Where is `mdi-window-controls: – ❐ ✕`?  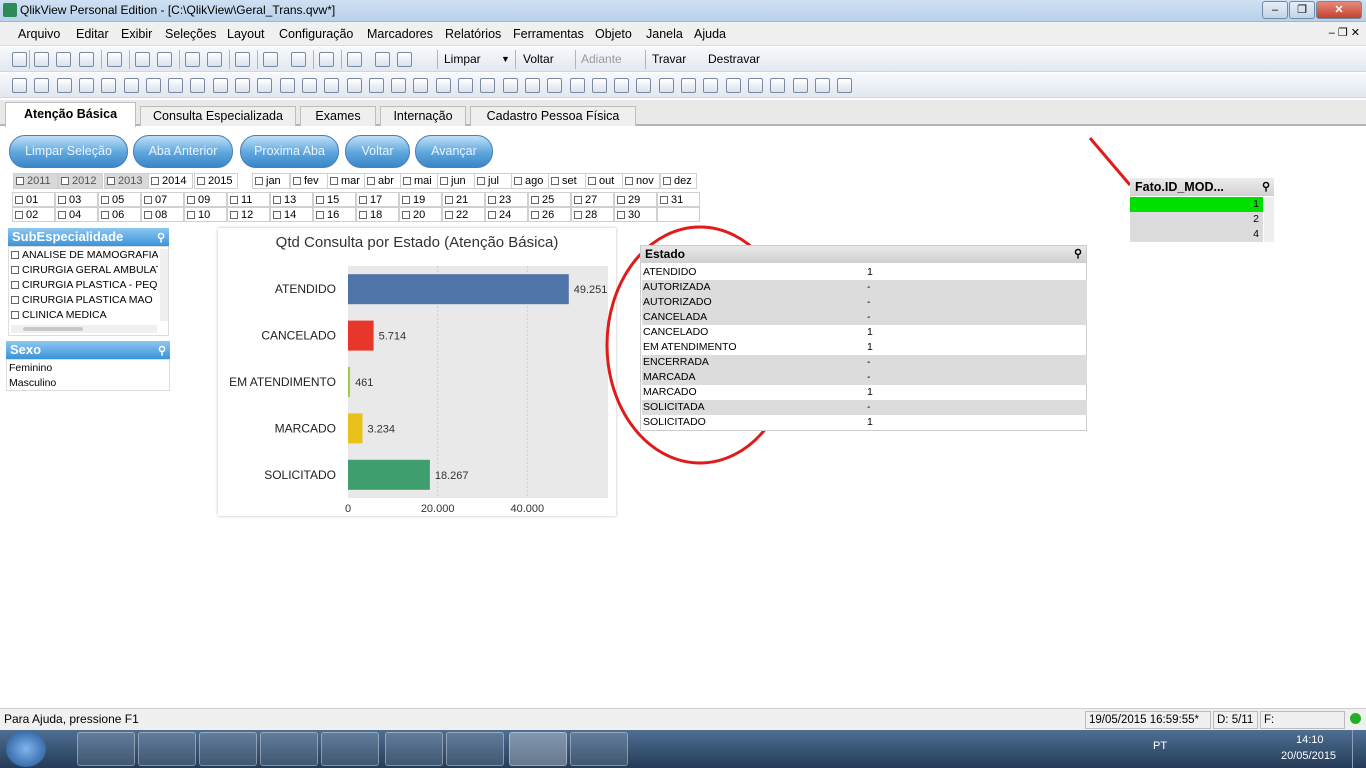 mdi-window-controls: – ❐ ✕ is located at coordinates (1344, 32).